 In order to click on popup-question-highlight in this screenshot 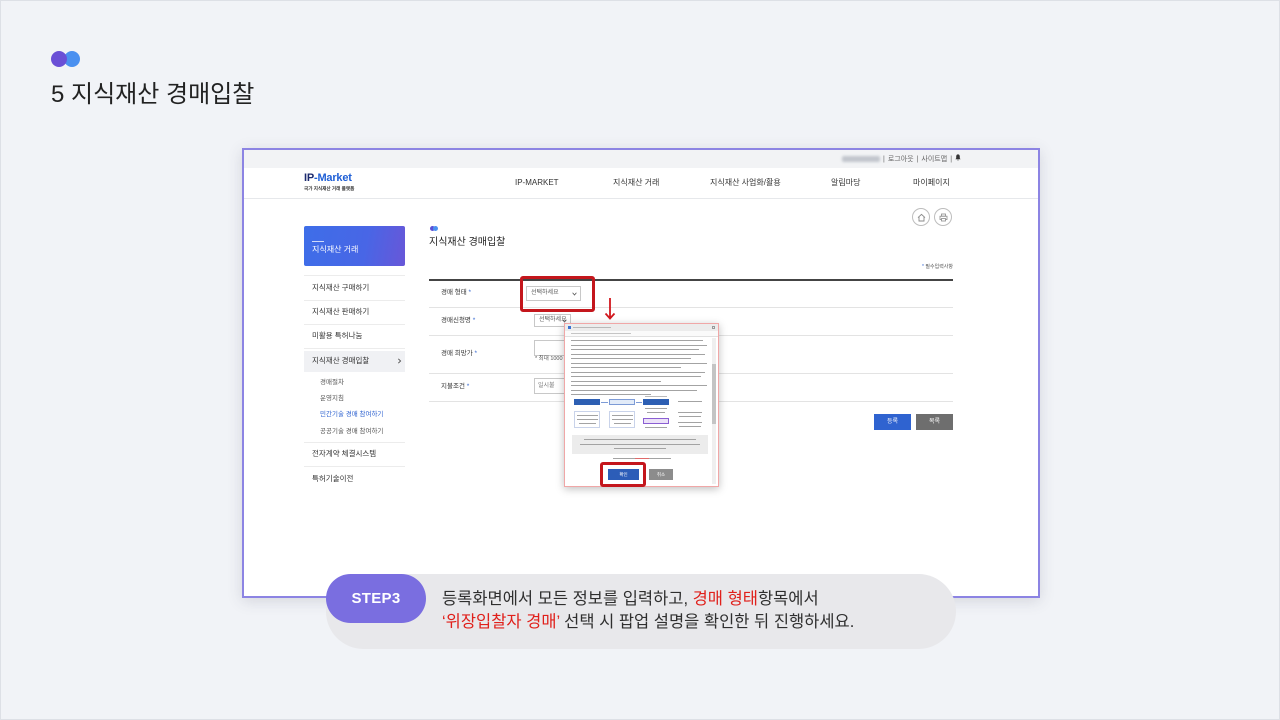, I will do `click(642, 459)`.